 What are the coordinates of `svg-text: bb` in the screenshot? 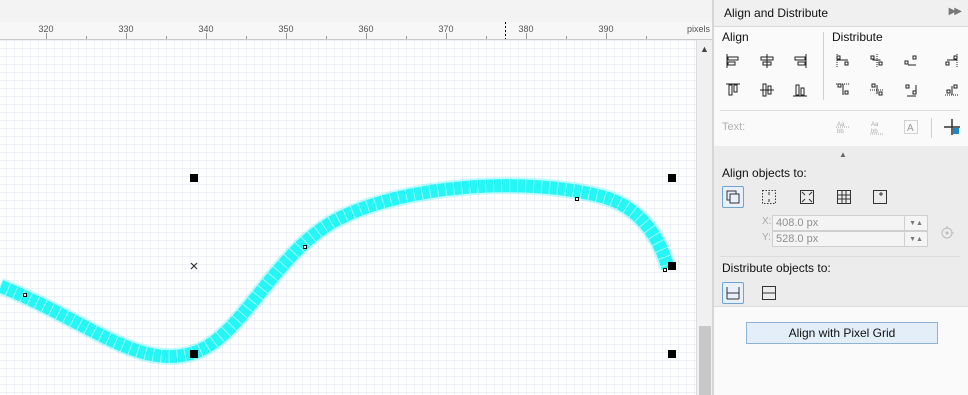 It's located at (840, 132).